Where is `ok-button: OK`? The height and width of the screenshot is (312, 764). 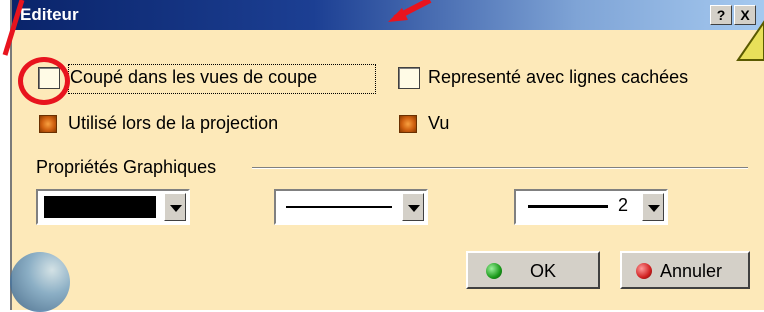
ok-button: OK is located at coordinates (533, 270).